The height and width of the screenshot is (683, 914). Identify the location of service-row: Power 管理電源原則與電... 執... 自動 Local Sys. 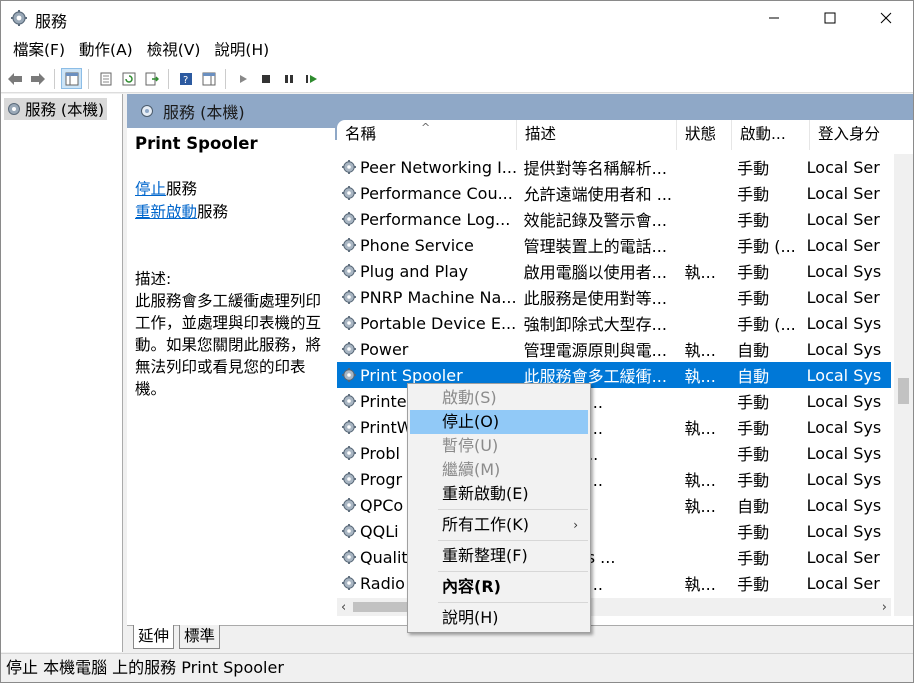
(614, 349).